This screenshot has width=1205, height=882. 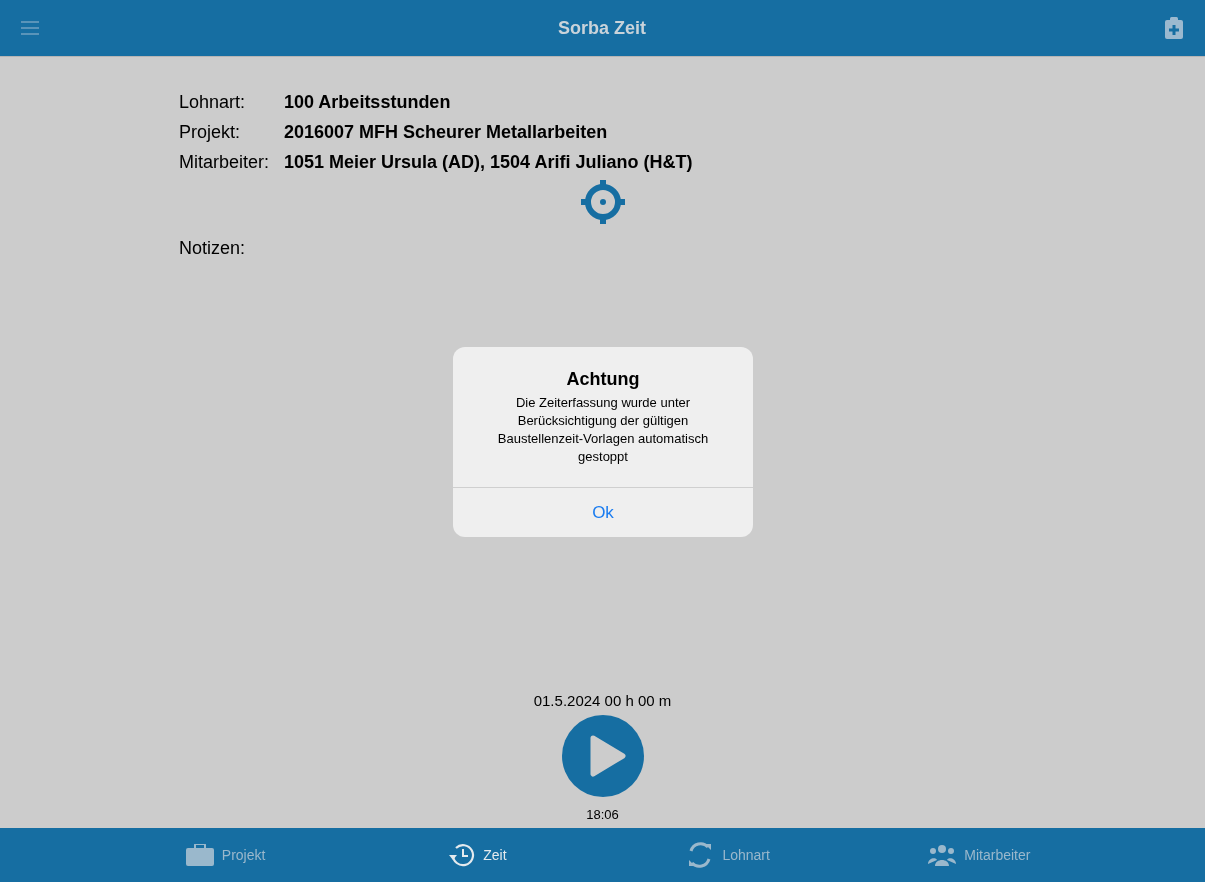 I want to click on alert-title: Achtung, so click(x=603, y=379).